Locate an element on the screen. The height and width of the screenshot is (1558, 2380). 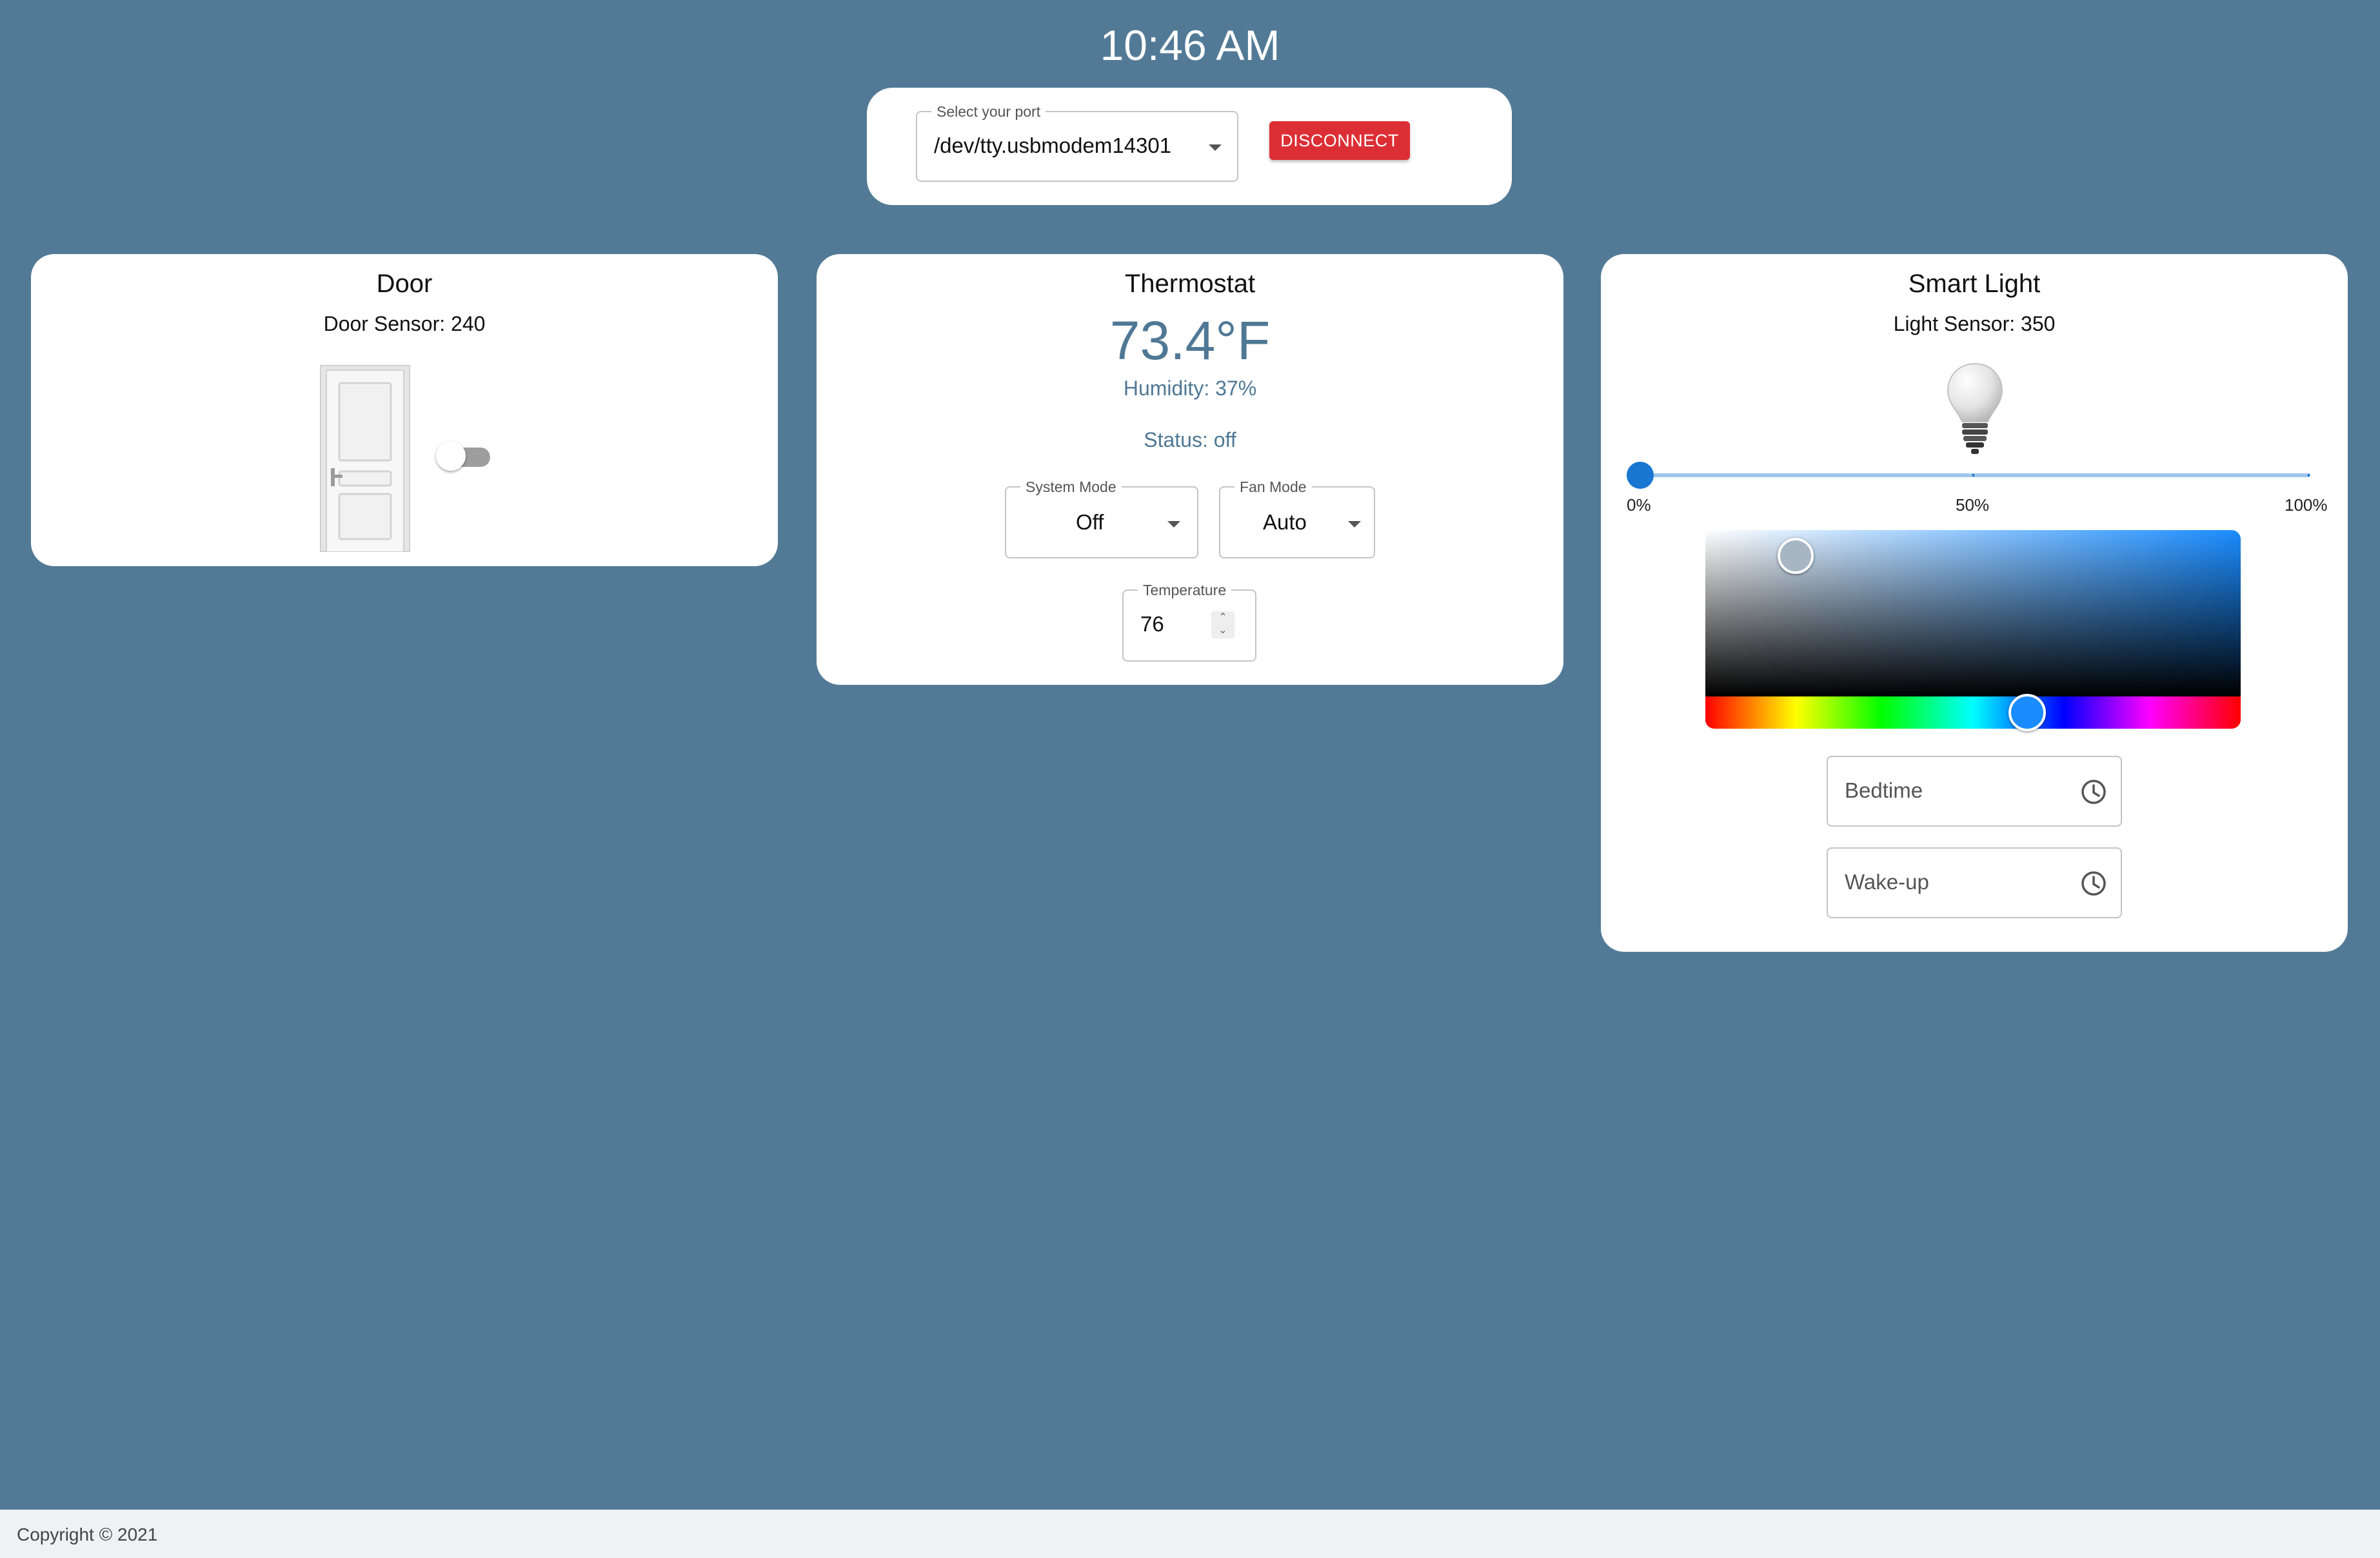
brightness-label-mid: 50% is located at coordinates (1973, 505).